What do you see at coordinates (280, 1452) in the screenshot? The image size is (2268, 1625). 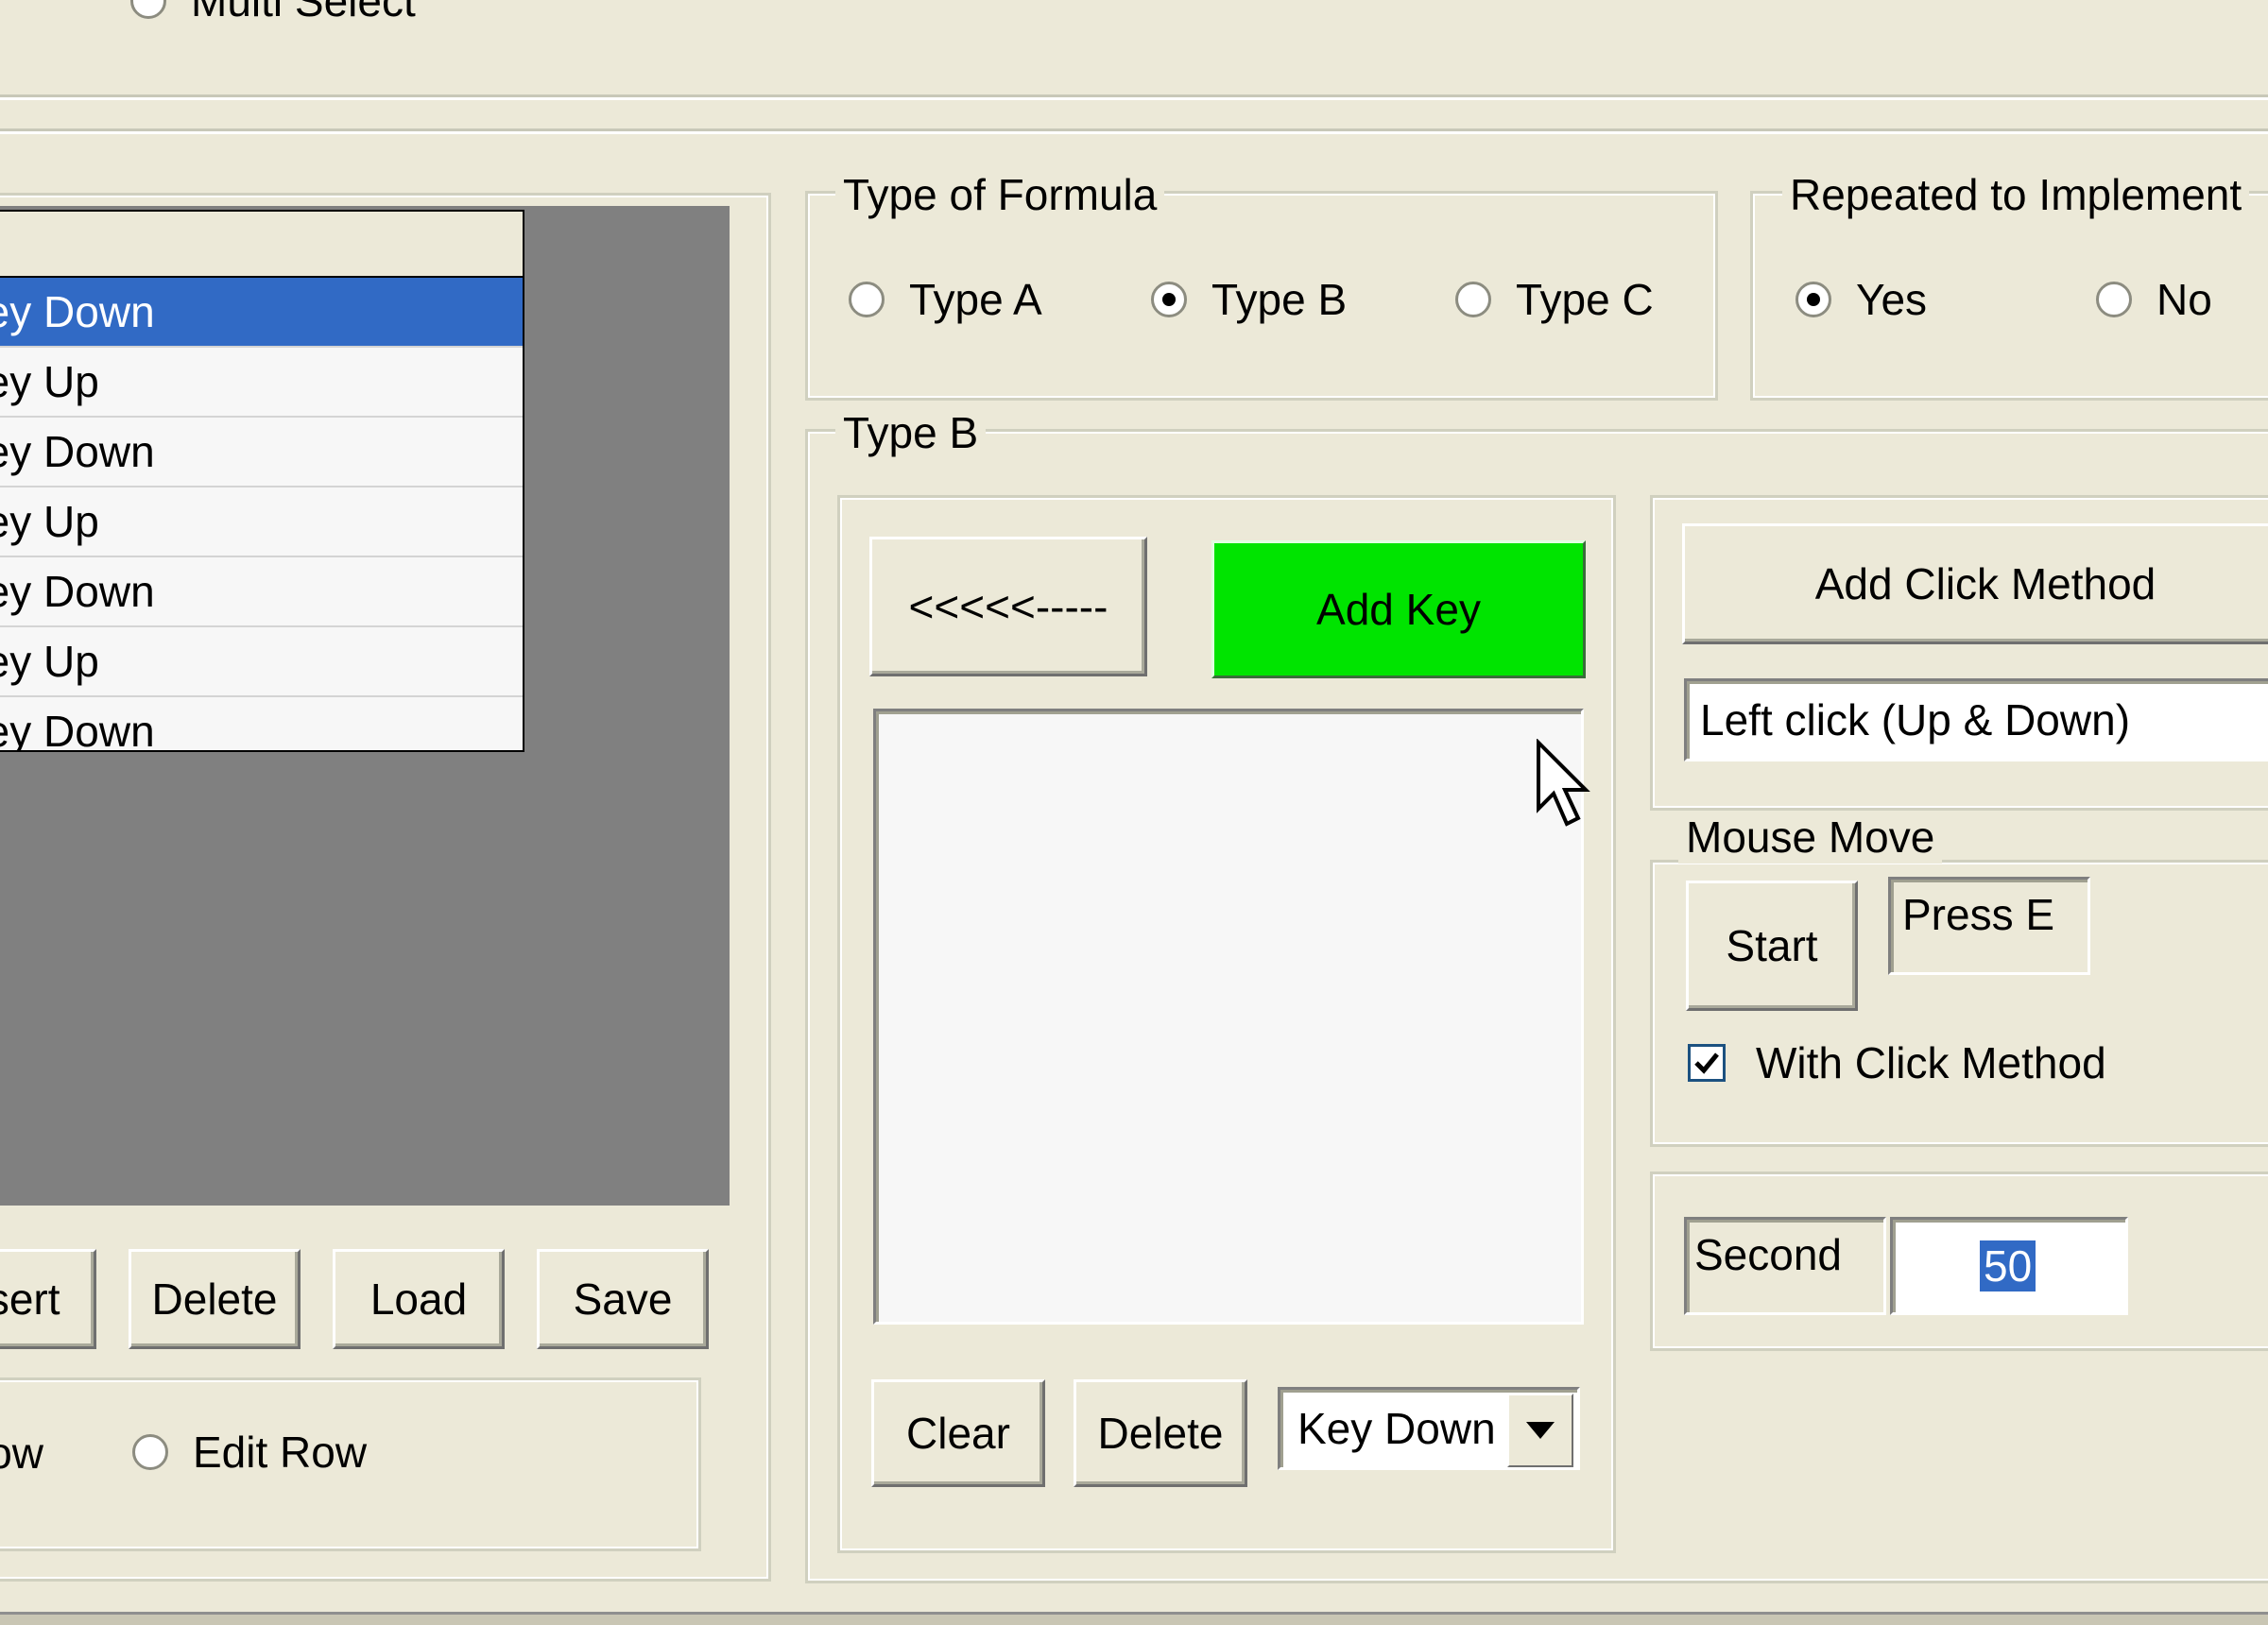 I see `edit-row-label: Edit Row` at bounding box center [280, 1452].